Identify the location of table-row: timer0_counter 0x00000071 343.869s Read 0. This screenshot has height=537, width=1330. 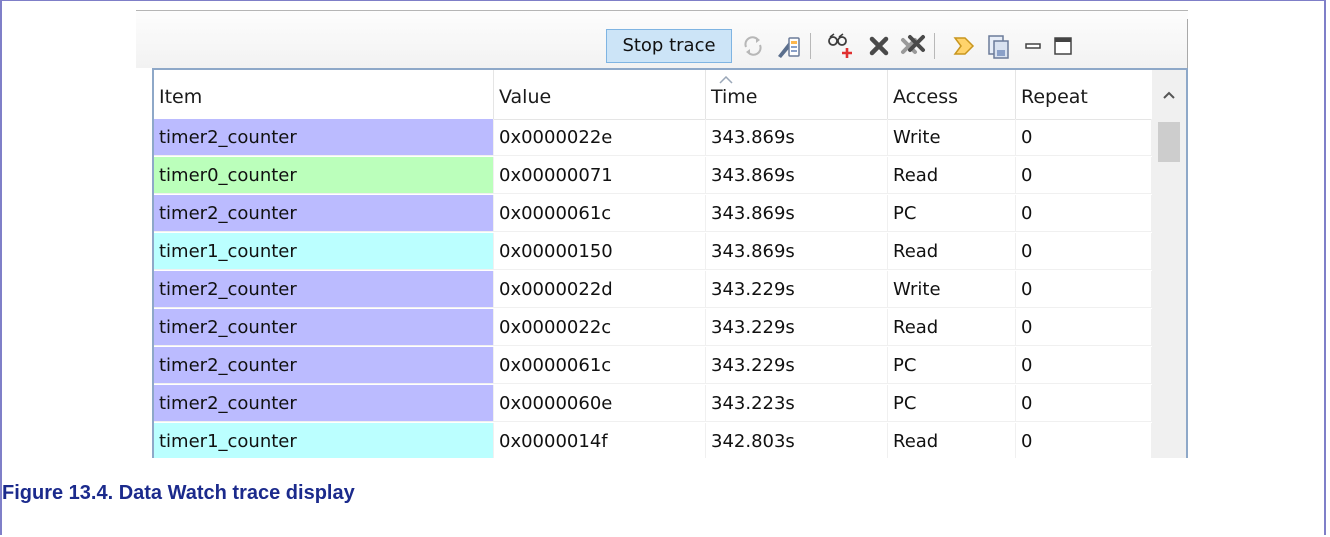
(653, 176).